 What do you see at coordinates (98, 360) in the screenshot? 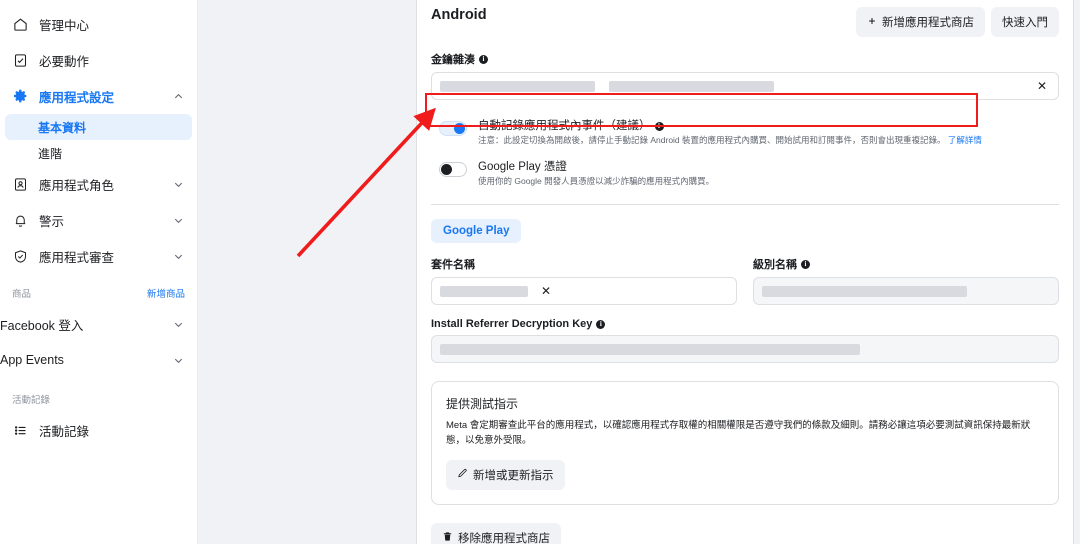
I see `sidebar-item-app-events: App Events` at bounding box center [98, 360].